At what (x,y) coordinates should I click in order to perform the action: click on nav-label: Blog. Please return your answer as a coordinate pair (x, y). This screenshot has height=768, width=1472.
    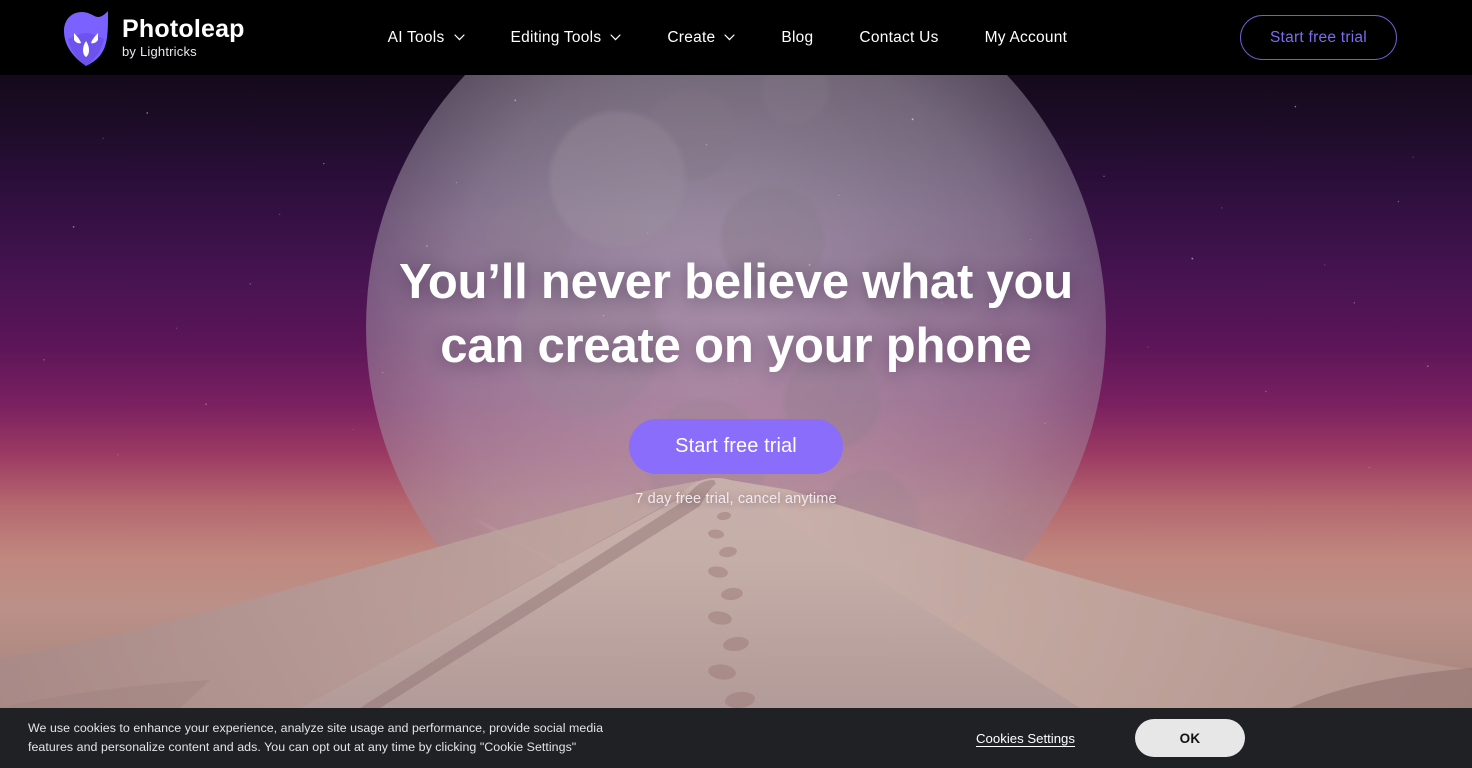
    Looking at the image, I should click on (797, 37).